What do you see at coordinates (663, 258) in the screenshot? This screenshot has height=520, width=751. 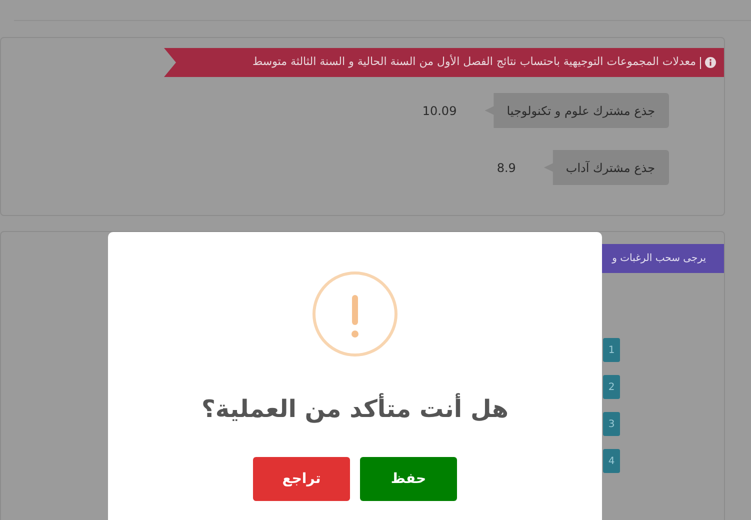 I see `instruction-banner: يرجى سحب الرغبات و` at bounding box center [663, 258].